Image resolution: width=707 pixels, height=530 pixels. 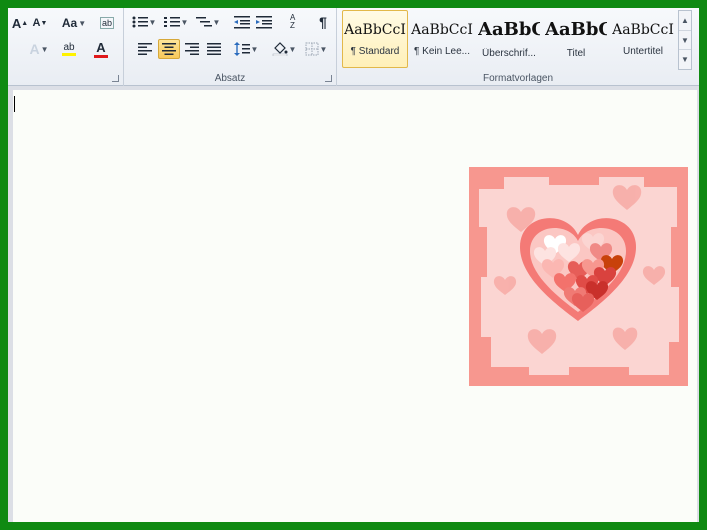 I want to click on font-color-bar, so click(x=101, y=56).